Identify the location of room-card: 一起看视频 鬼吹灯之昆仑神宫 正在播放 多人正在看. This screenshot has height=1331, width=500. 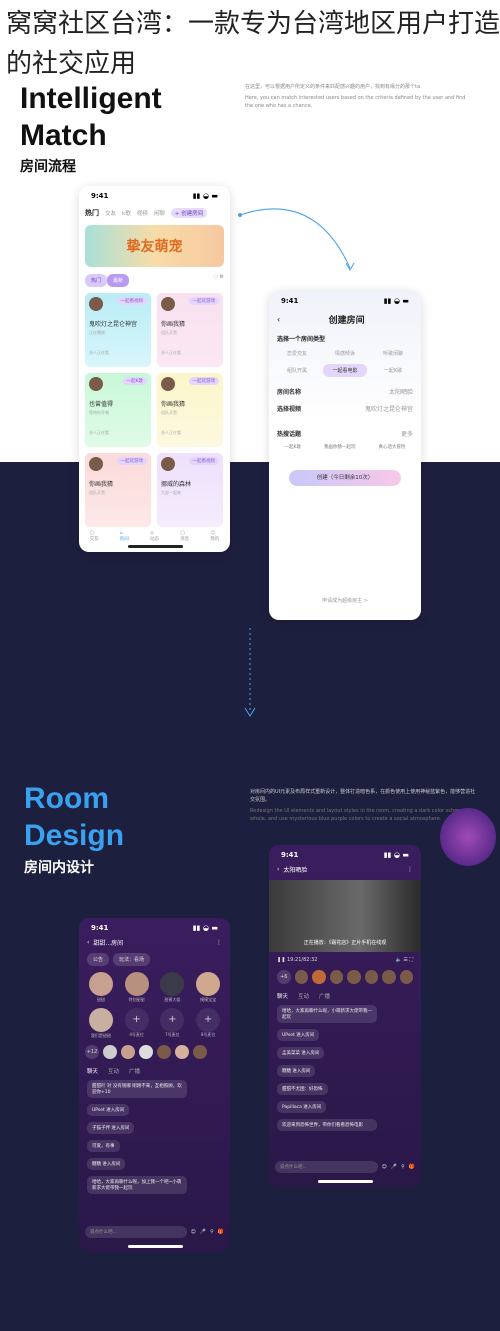
(118, 330).